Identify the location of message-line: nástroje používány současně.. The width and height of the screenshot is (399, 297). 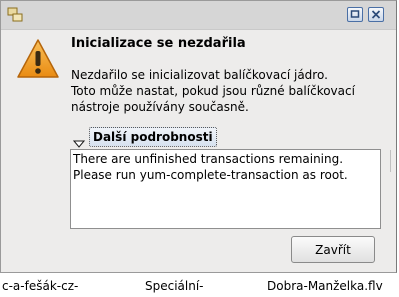
(160, 107).